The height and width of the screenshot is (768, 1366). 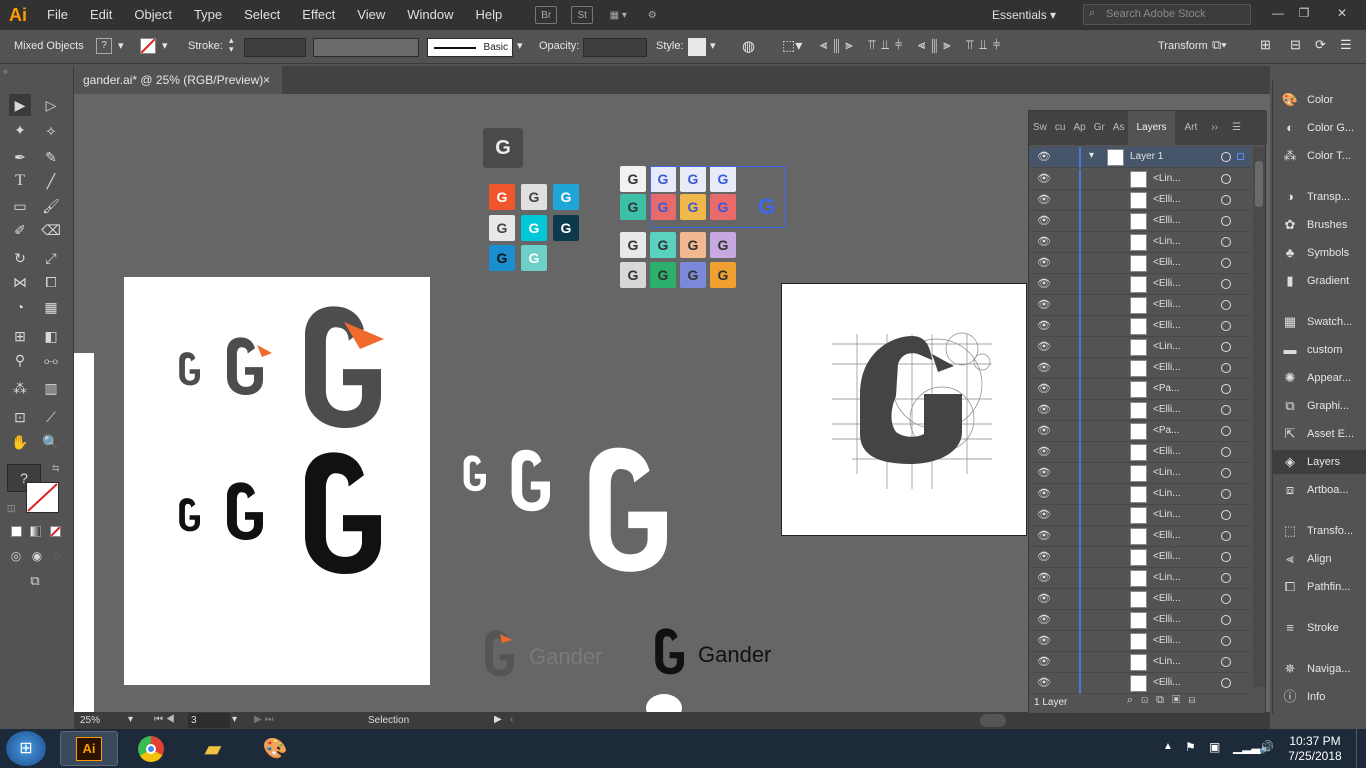 What do you see at coordinates (51, 307) in the screenshot?
I see `perspective-grid-tool-icon: ▦` at bounding box center [51, 307].